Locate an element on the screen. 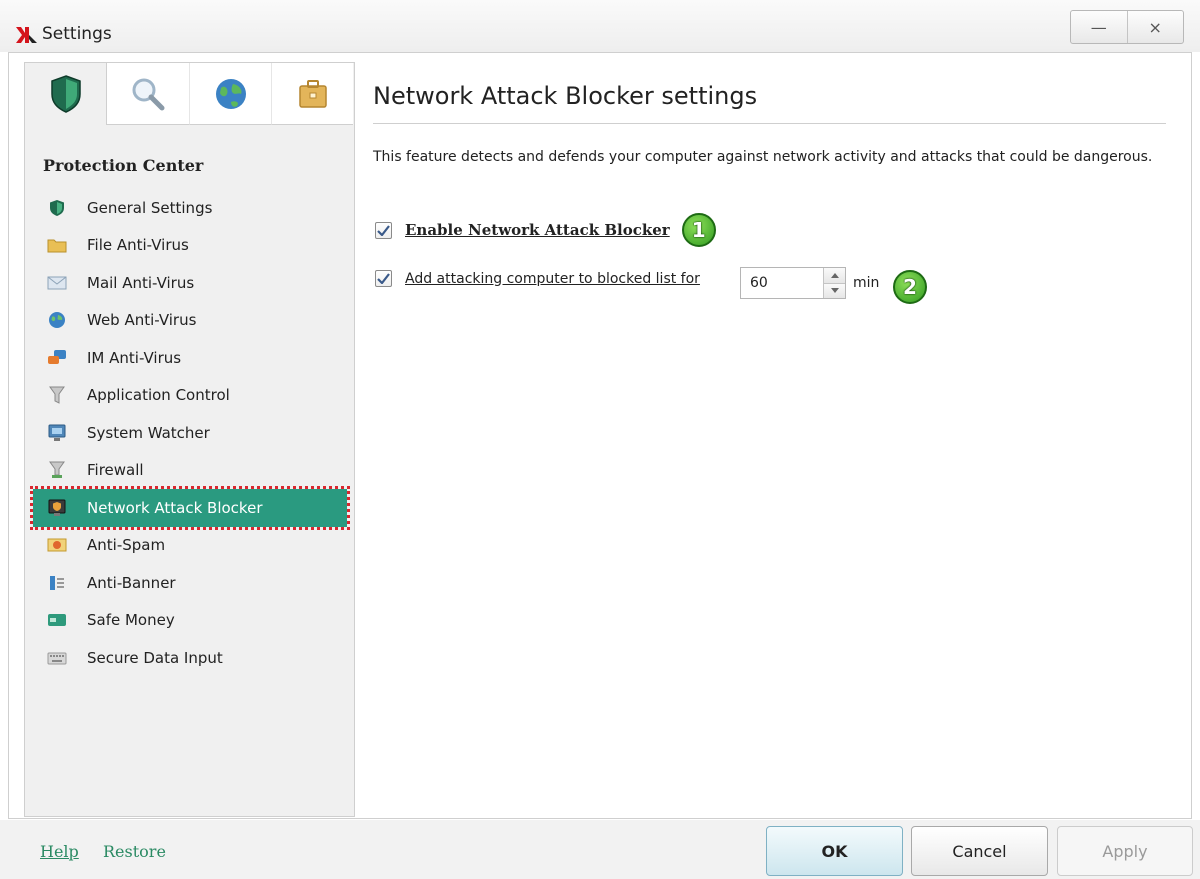 The height and width of the screenshot is (879, 1200). step-badge-1: 1 is located at coordinates (698, 230).